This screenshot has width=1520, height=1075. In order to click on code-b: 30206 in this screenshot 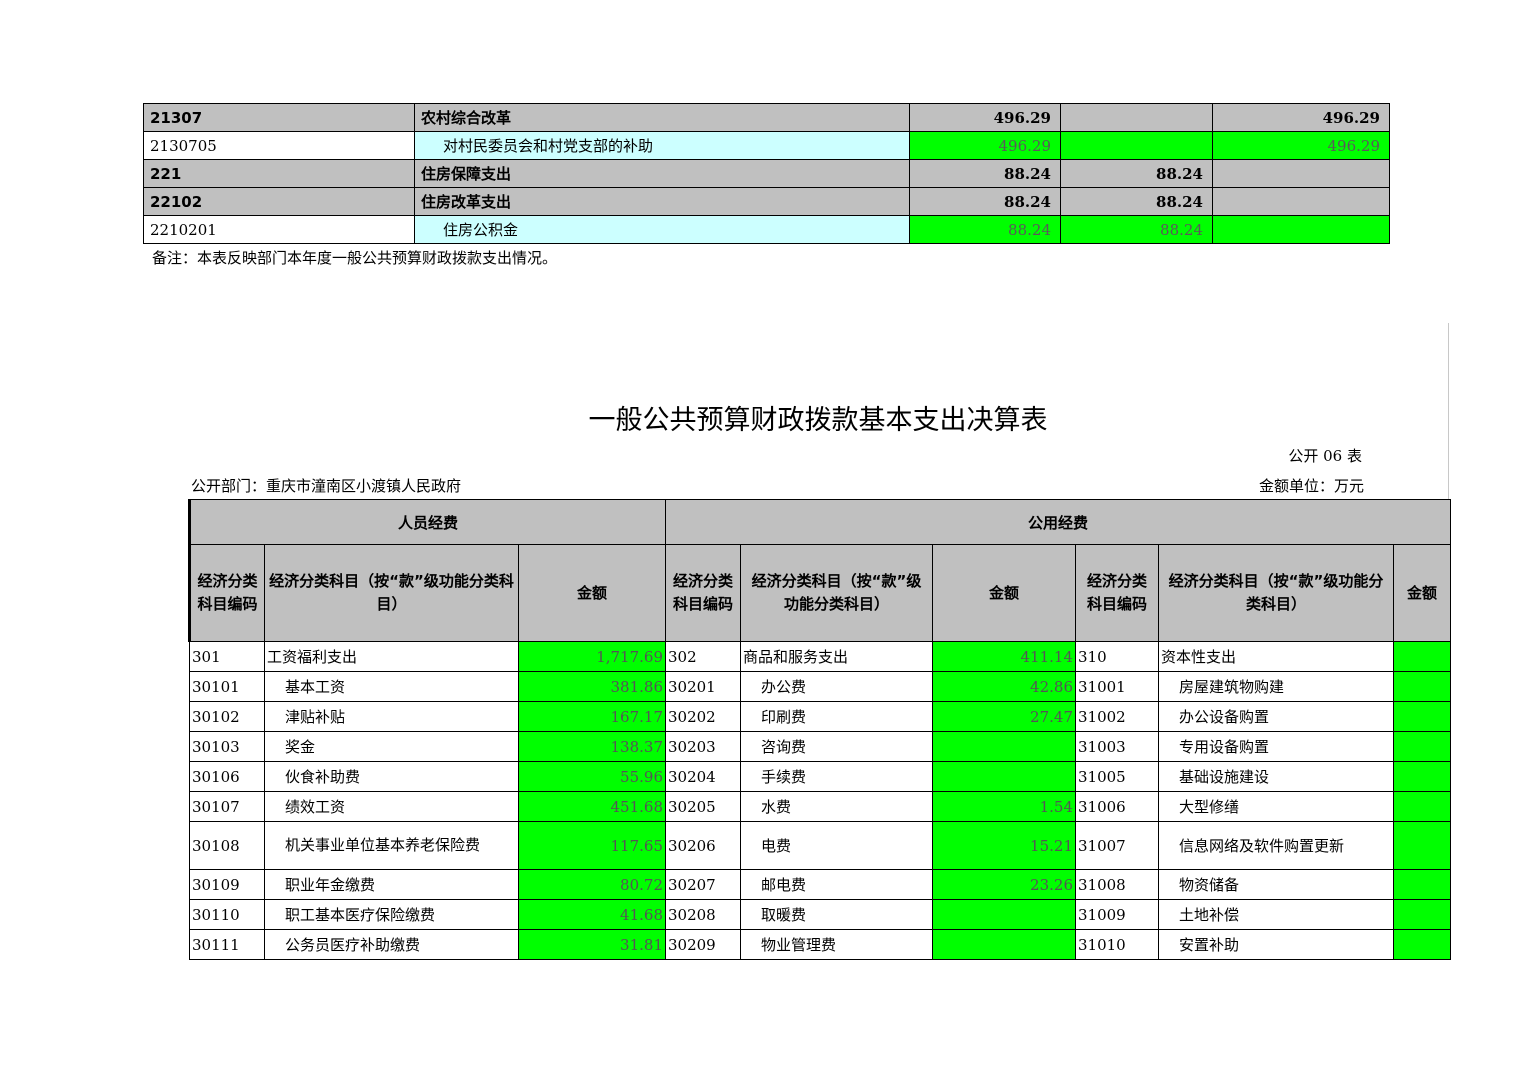, I will do `click(703, 845)`.